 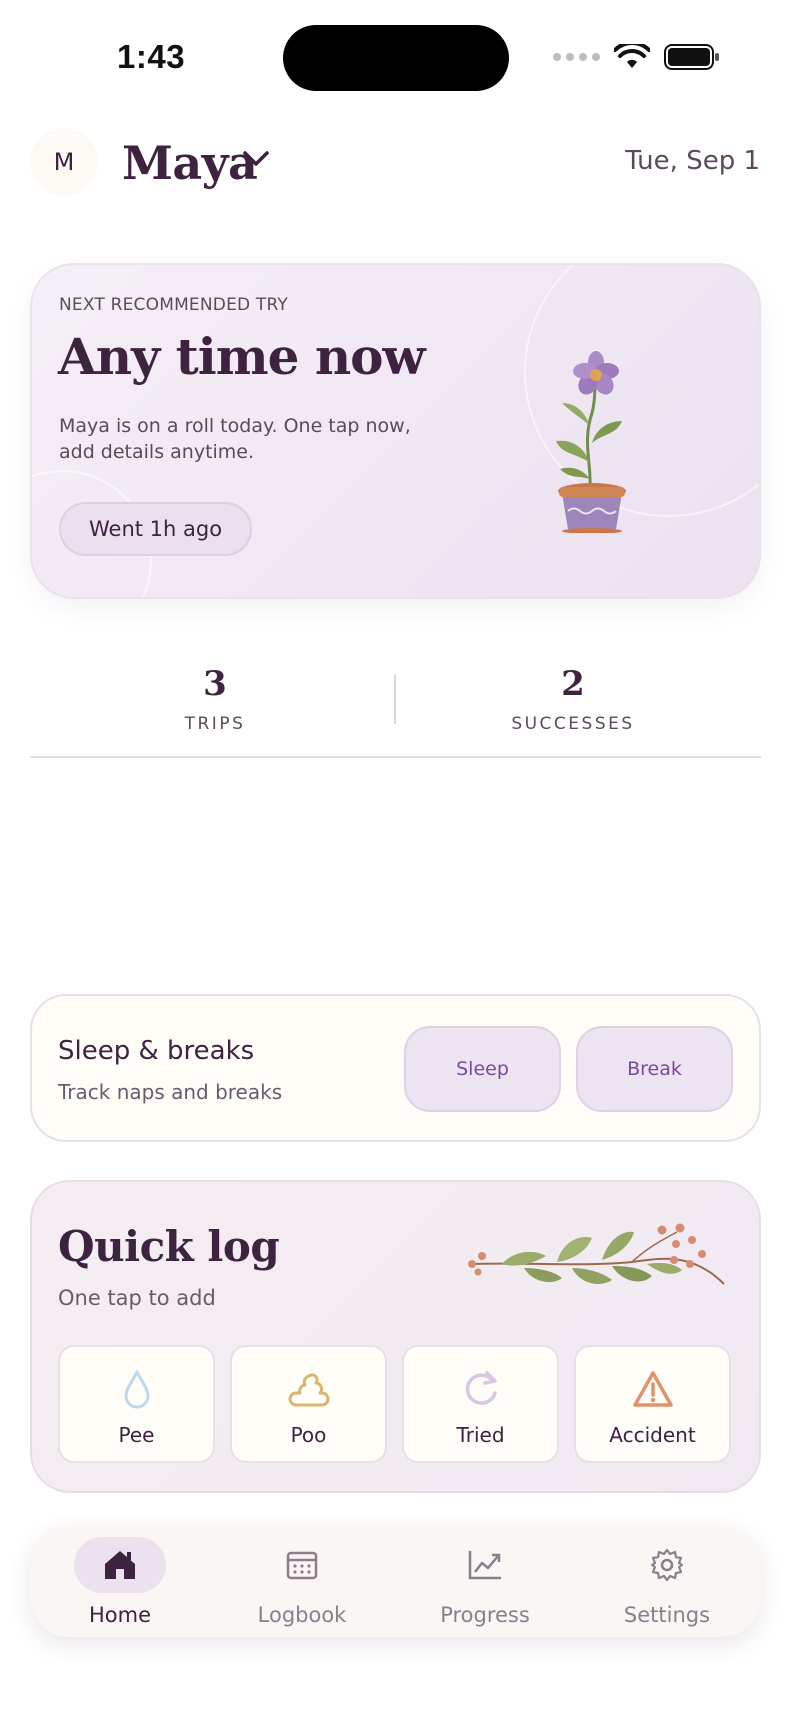 I want to click on quick-log-title: Quick log, so click(x=169, y=1246).